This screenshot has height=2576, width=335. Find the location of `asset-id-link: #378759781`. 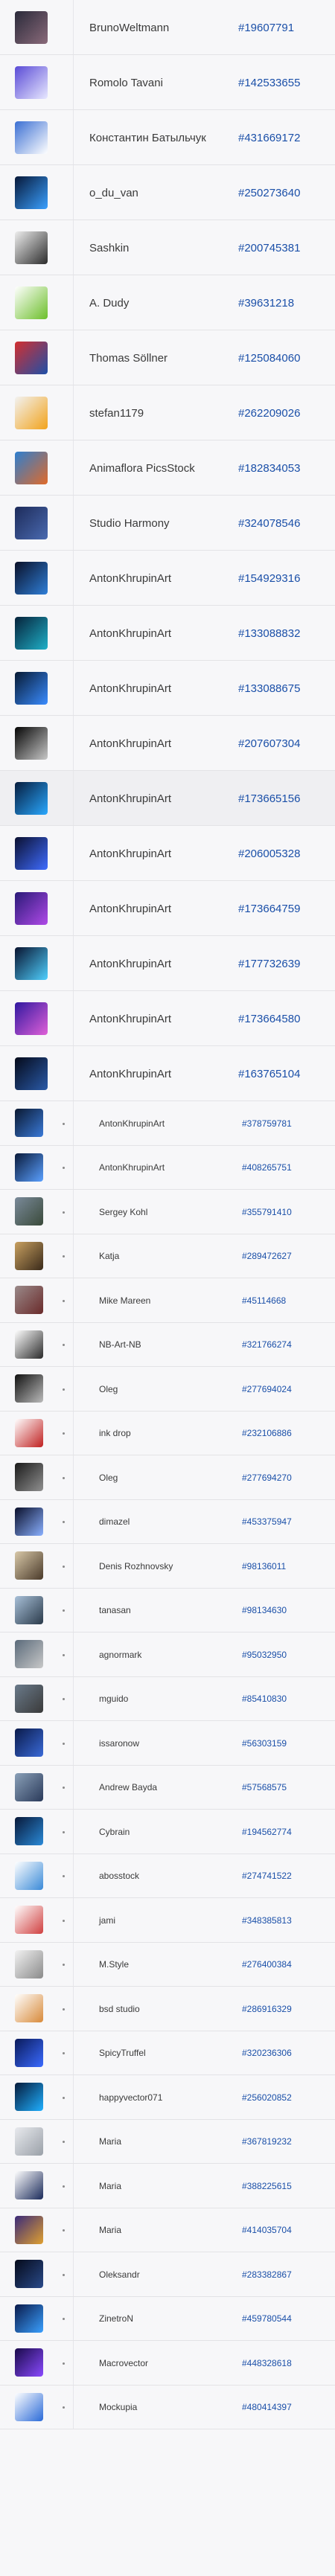

asset-id-link: #378759781 is located at coordinates (267, 1123).